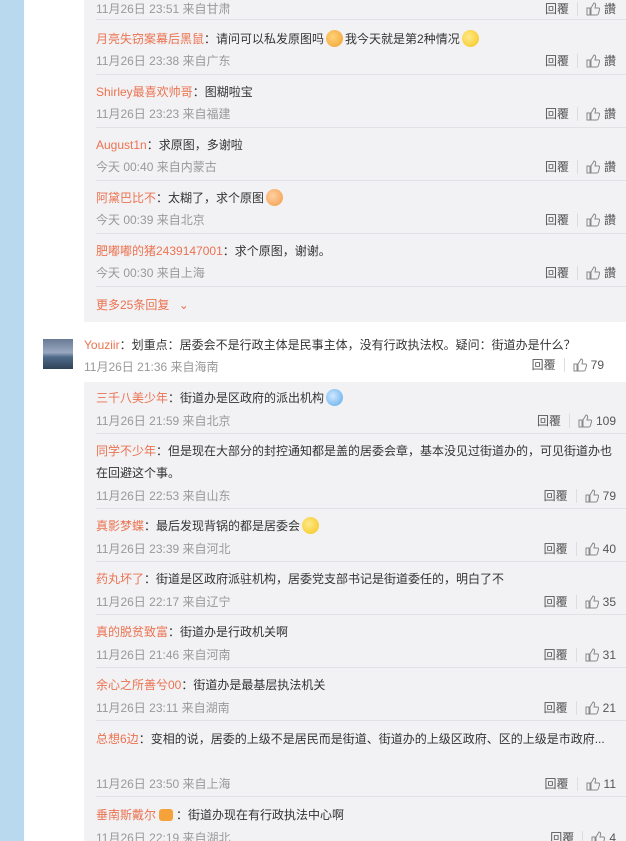 This screenshot has width=626, height=841. I want to click on reply-nick: August1n, so click(121, 145).